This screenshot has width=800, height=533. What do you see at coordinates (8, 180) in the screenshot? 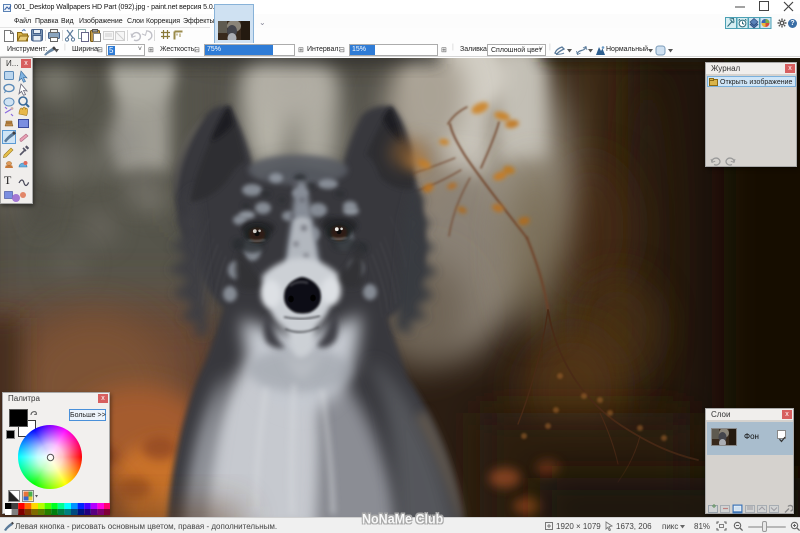
I see `svg-text: T` at bounding box center [8, 180].